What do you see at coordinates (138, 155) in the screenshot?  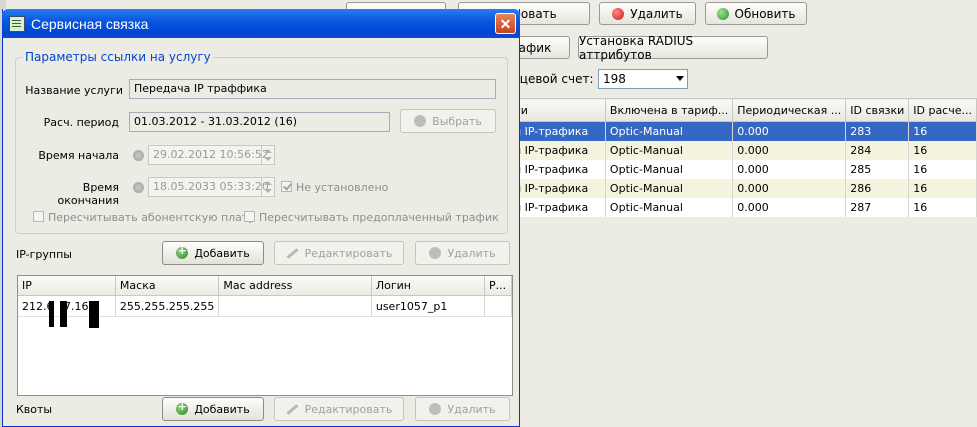 I see `start-time-radio` at bounding box center [138, 155].